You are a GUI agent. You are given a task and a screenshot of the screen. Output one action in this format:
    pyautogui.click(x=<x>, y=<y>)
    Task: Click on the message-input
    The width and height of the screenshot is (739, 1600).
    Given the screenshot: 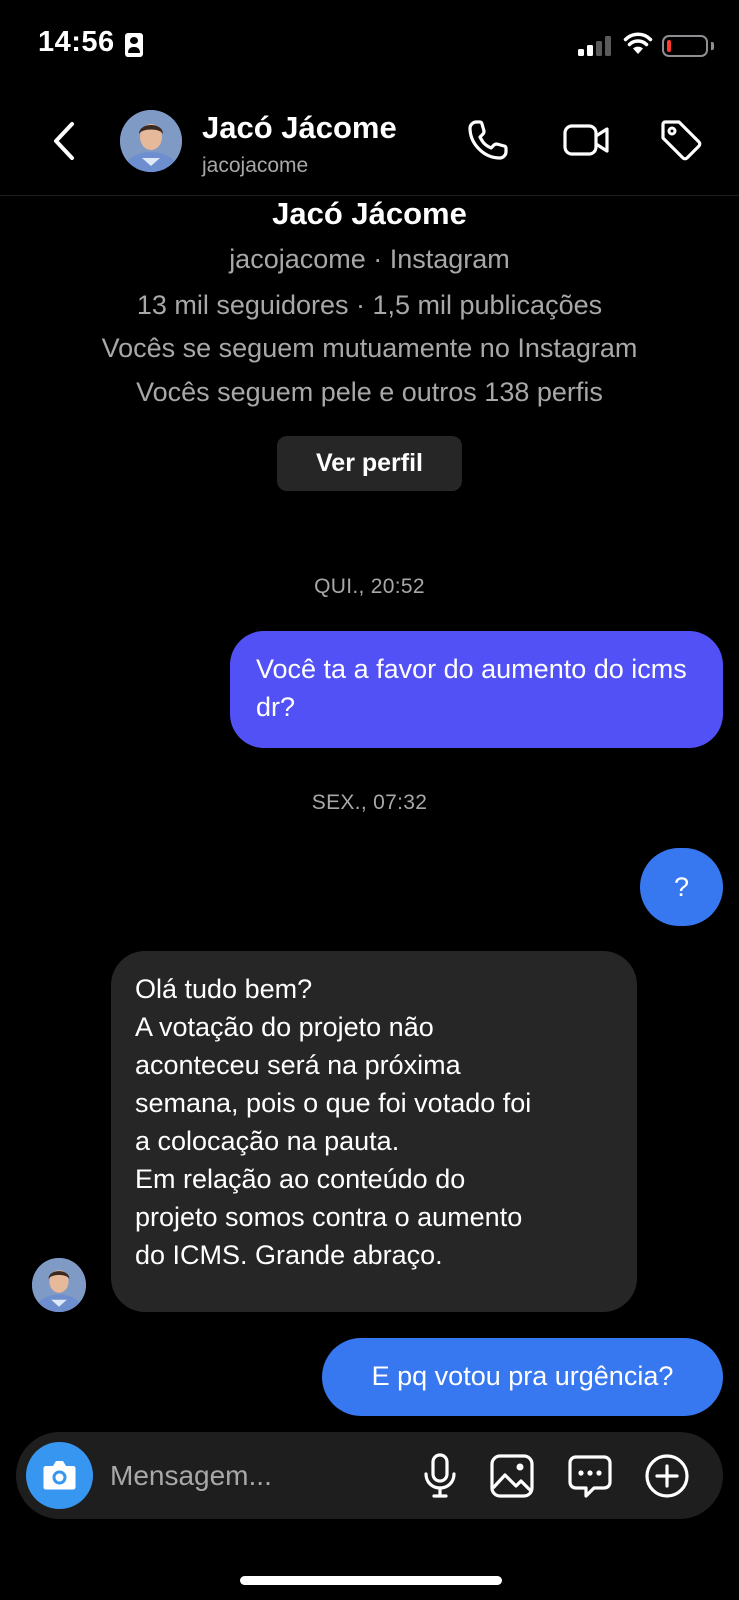 What is the action you would take?
    pyautogui.click(x=240, y=1475)
    